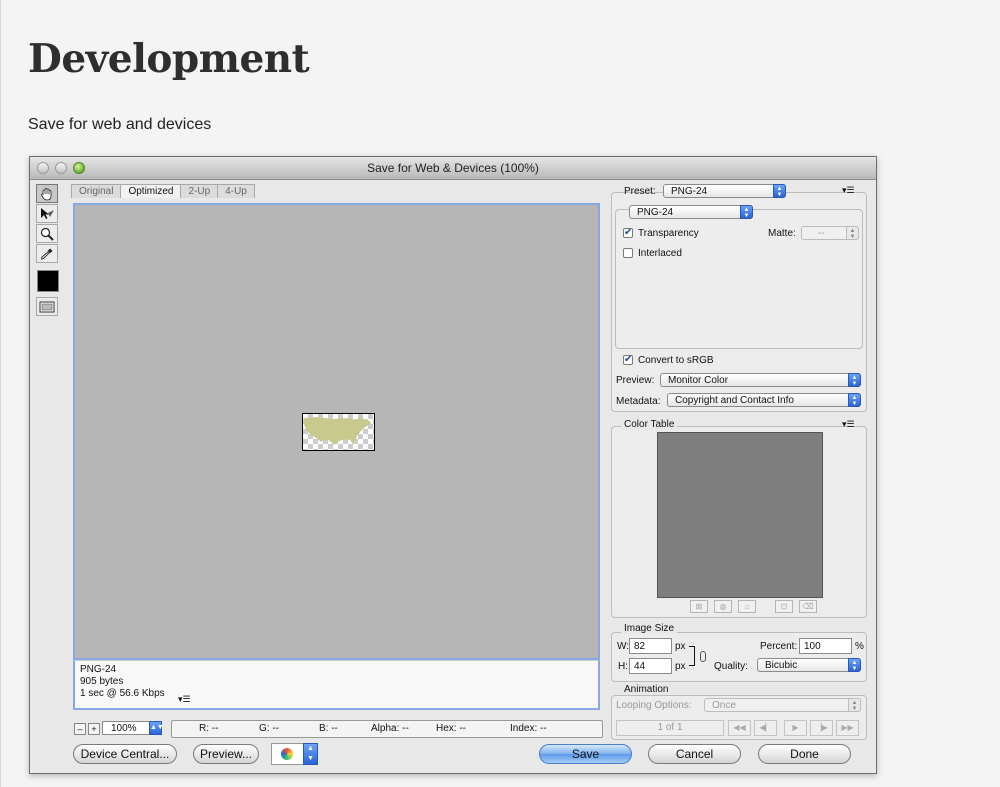 The image size is (1000, 787). What do you see at coordinates (199, 191) in the screenshot?
I see `tab-2-up: 2-Up` at bounding box center [199, 191].